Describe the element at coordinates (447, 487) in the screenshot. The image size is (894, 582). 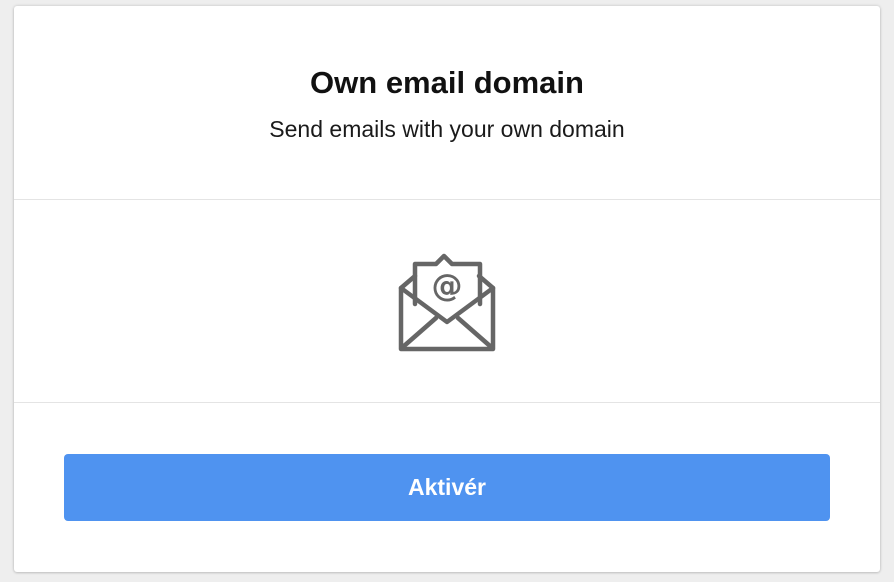
I see `activate-button: Aktivér` at that location.